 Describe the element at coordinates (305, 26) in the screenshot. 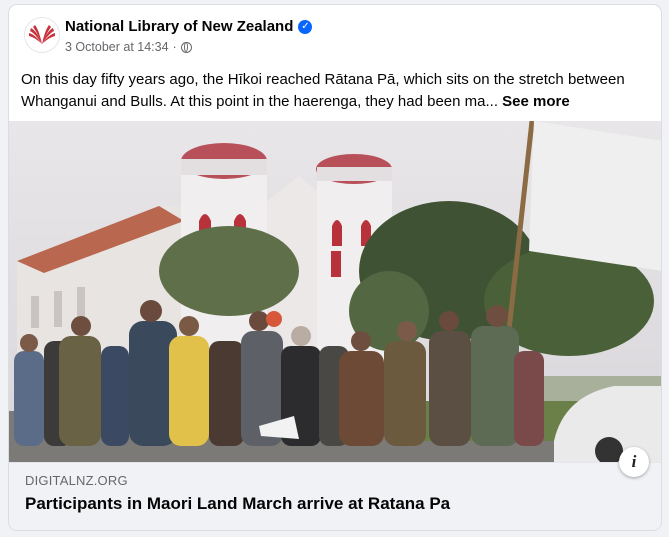

I see `verified-badge-icon: ✓` at that location.